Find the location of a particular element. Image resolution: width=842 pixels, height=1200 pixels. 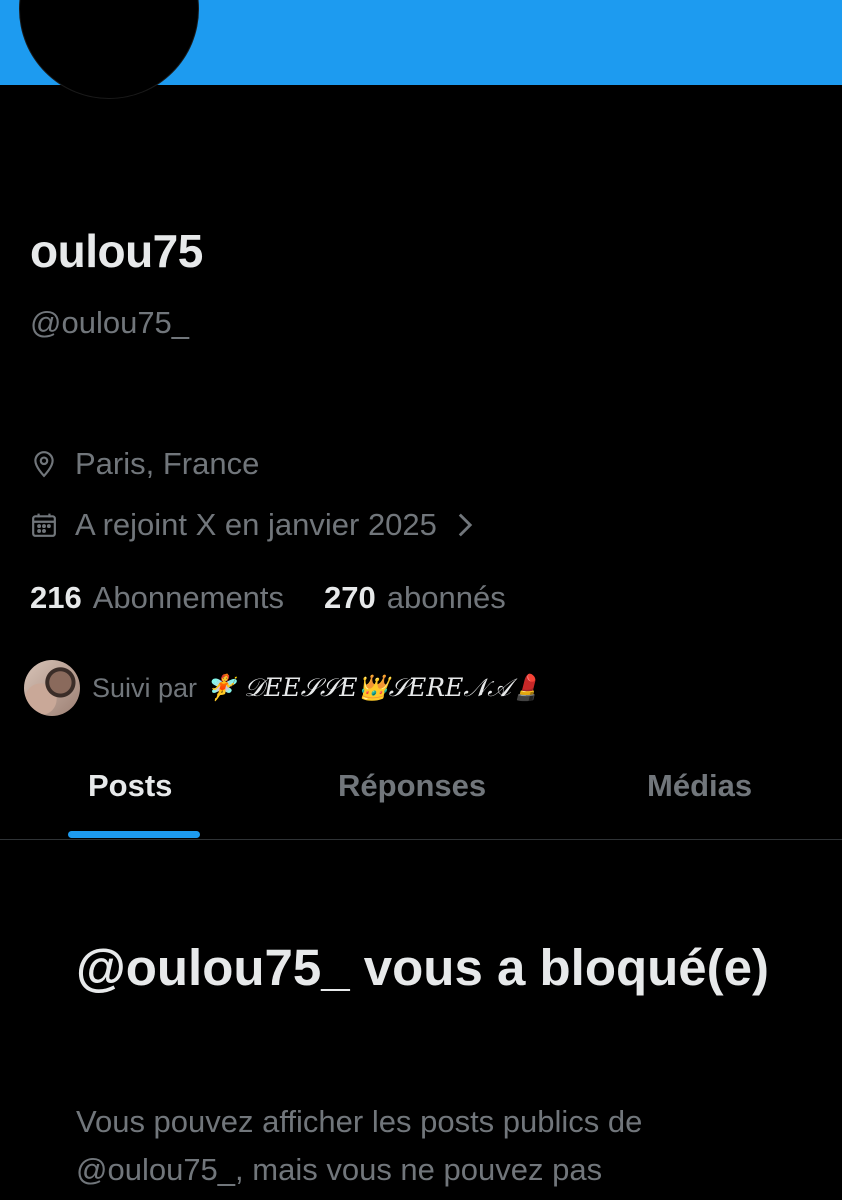

profile-handle: @oulou75_ is located at coordinates (110, 322).